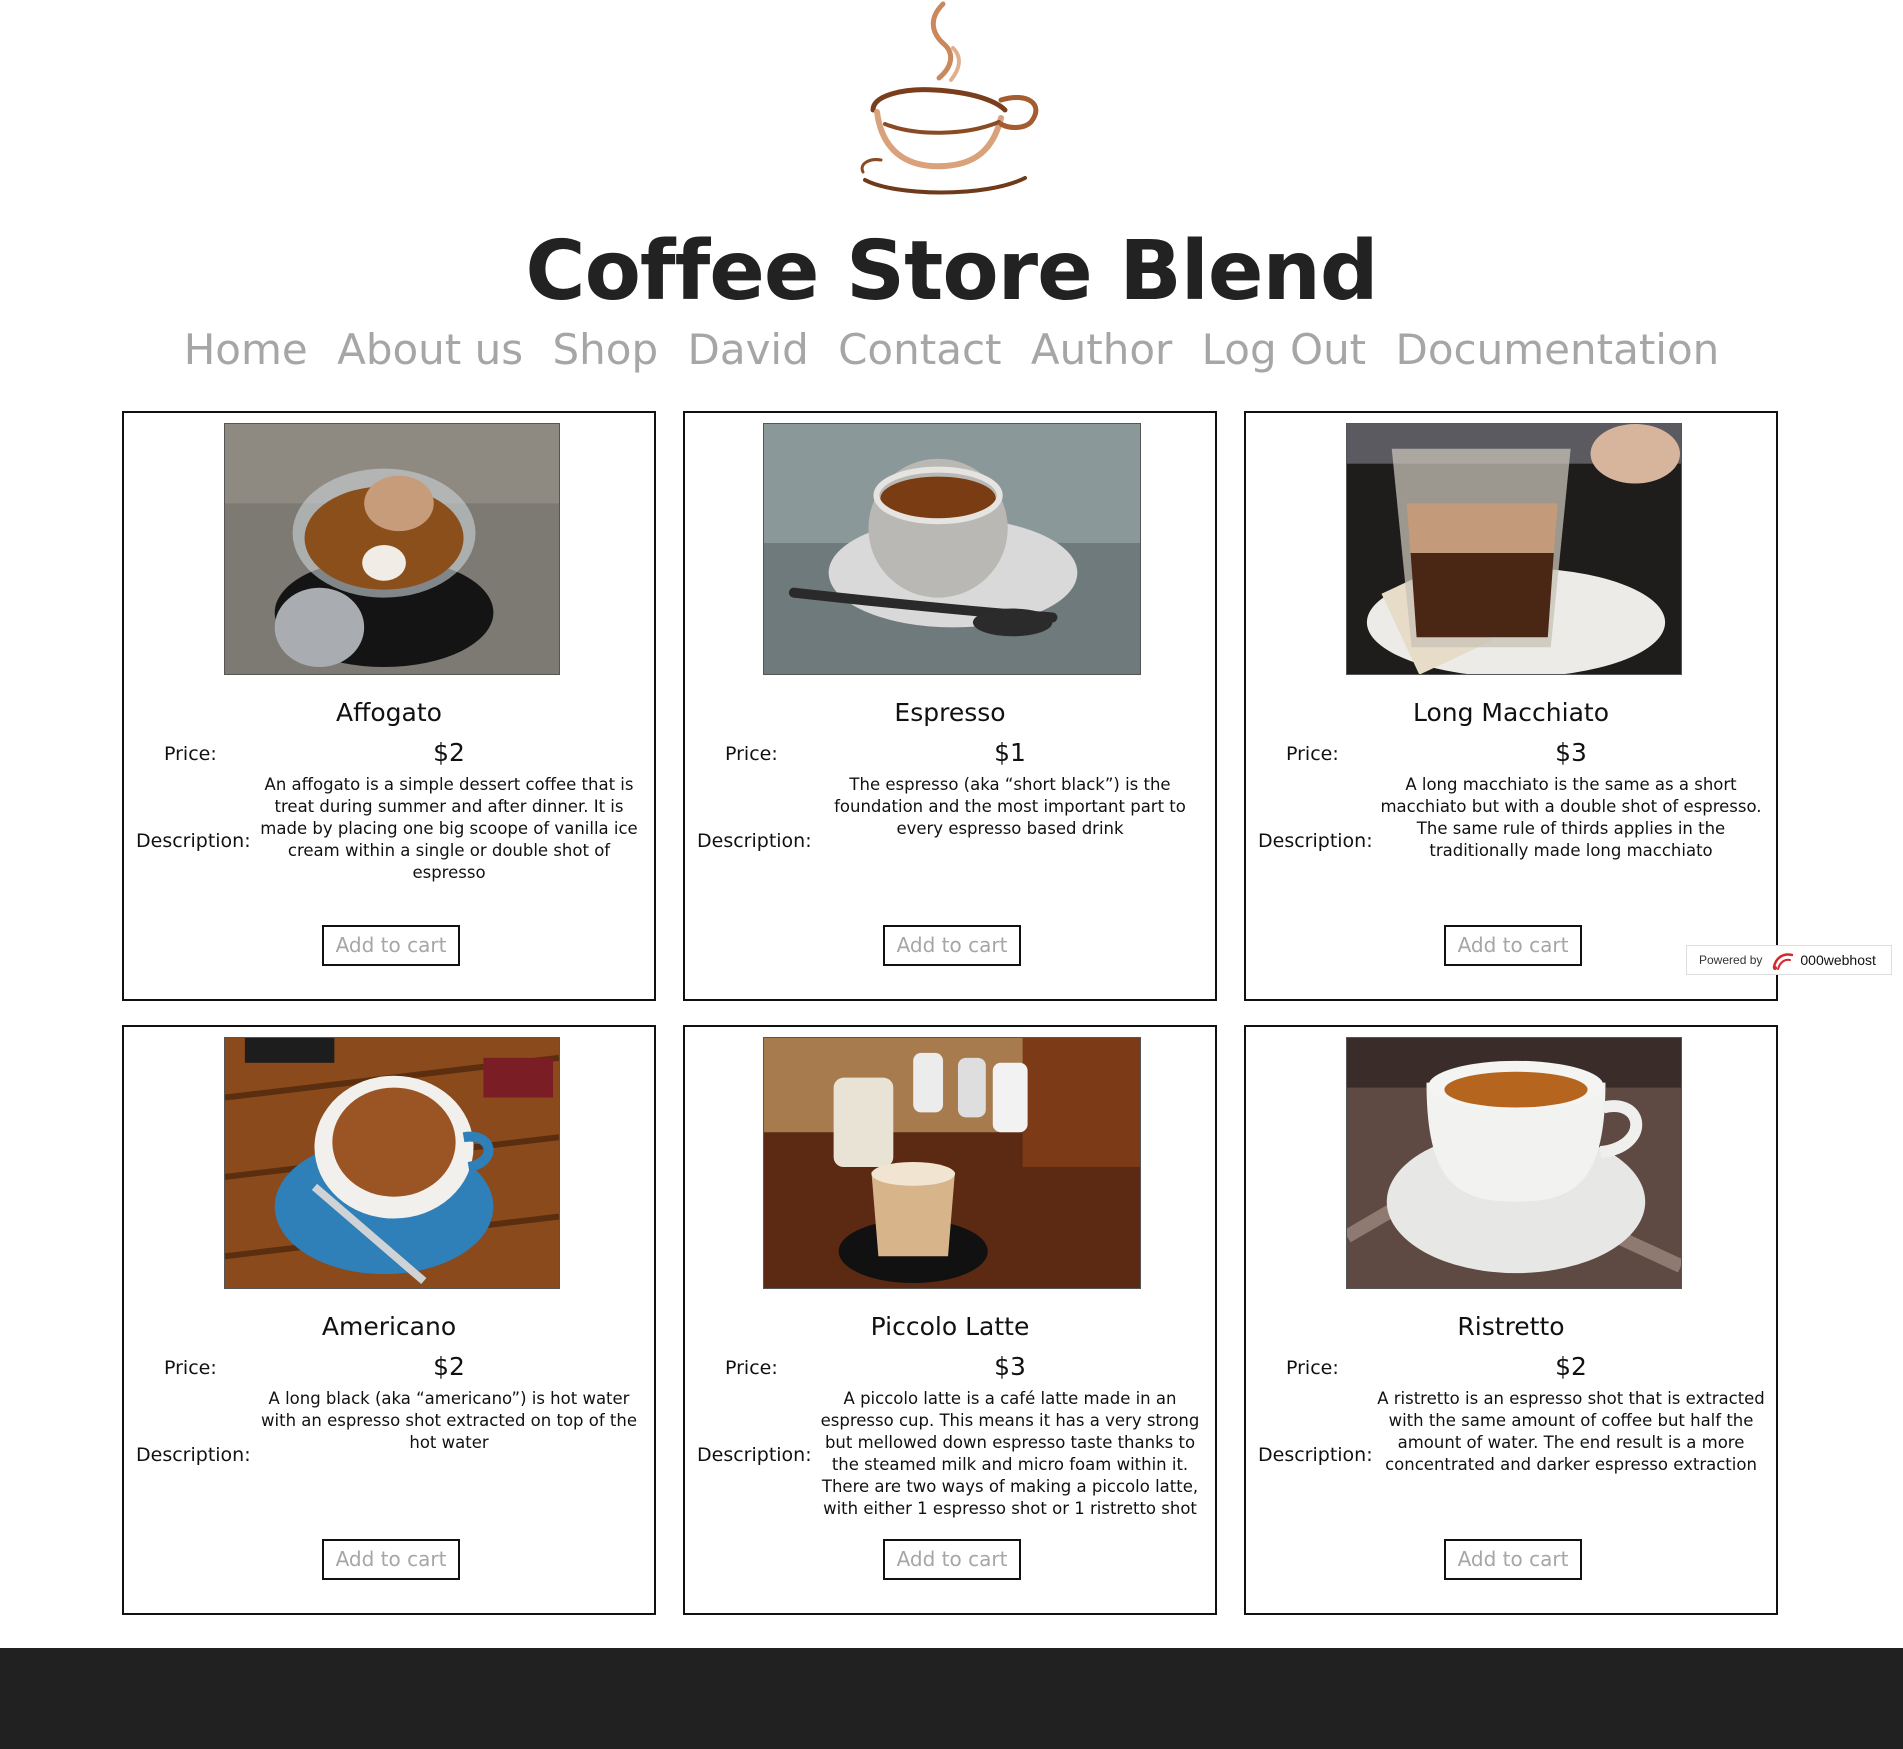  Describe the element at coordinates (1101, 349) in the screenshot. I see `nav-author-link: Author` at that location.